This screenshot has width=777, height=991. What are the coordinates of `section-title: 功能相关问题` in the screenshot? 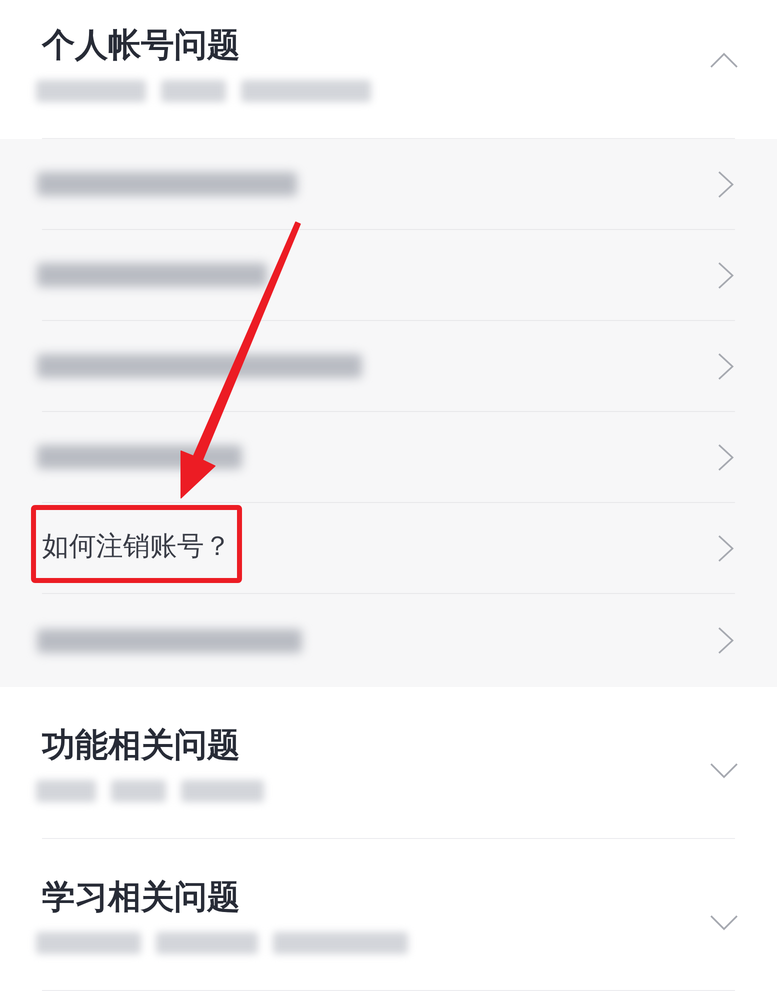 It's located at (141, 745).